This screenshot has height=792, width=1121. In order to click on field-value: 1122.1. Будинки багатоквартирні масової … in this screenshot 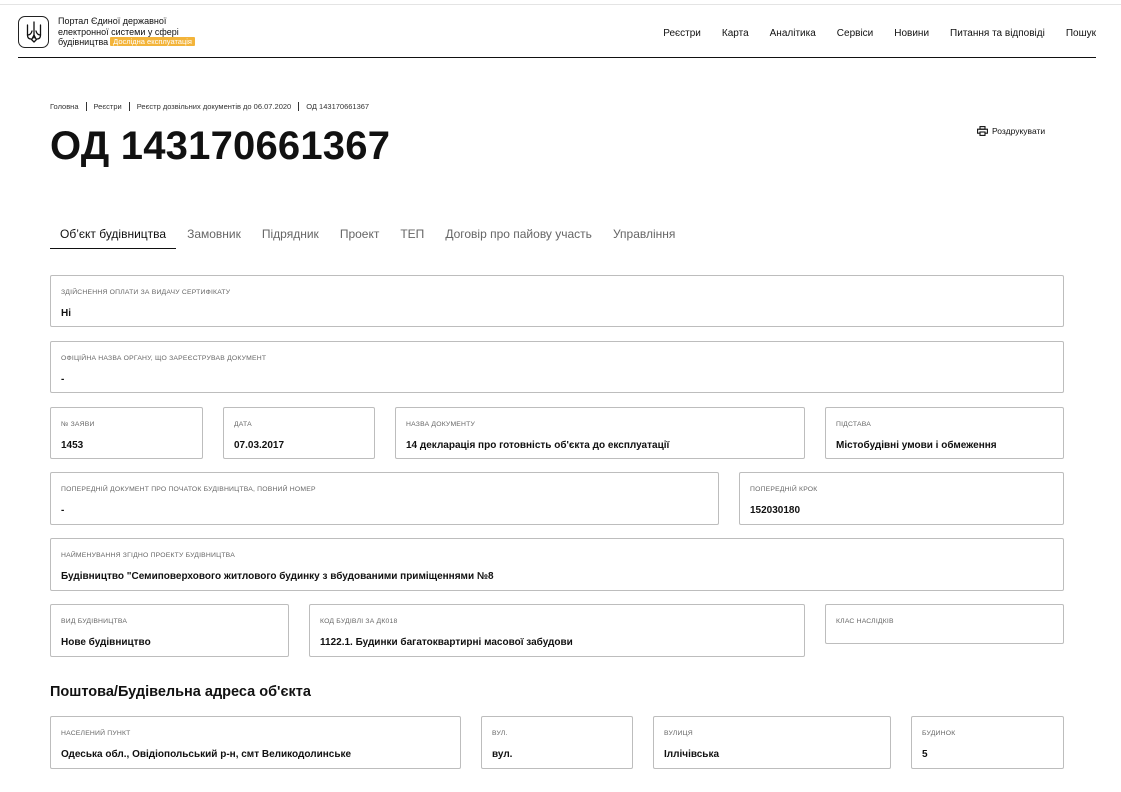, I will do `click(446, 642)`.